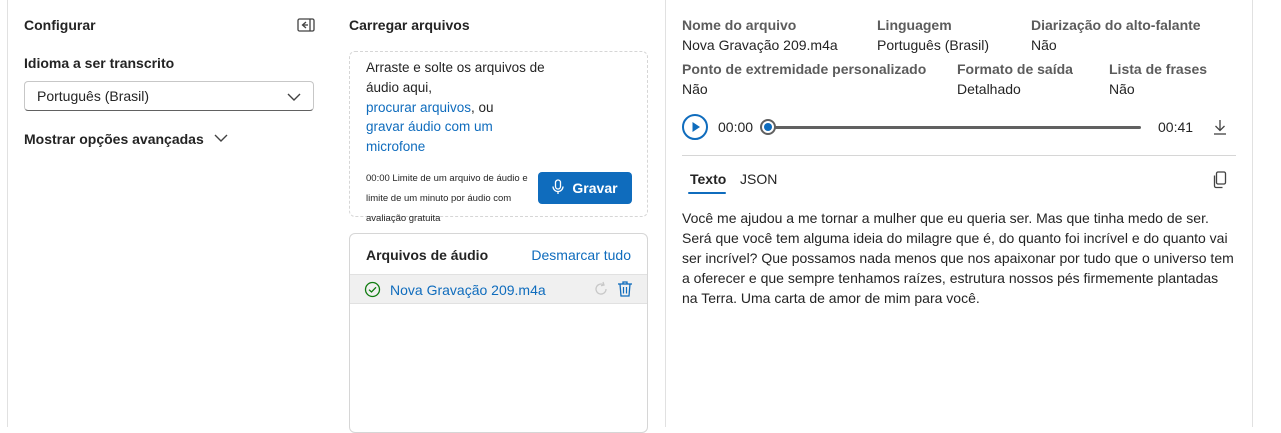 The height and width of the screenshot is (433, 1281). Describe the element at coordinates (1122, 89) in the screenshot. I see `phrase-list-value: Não` at that location.